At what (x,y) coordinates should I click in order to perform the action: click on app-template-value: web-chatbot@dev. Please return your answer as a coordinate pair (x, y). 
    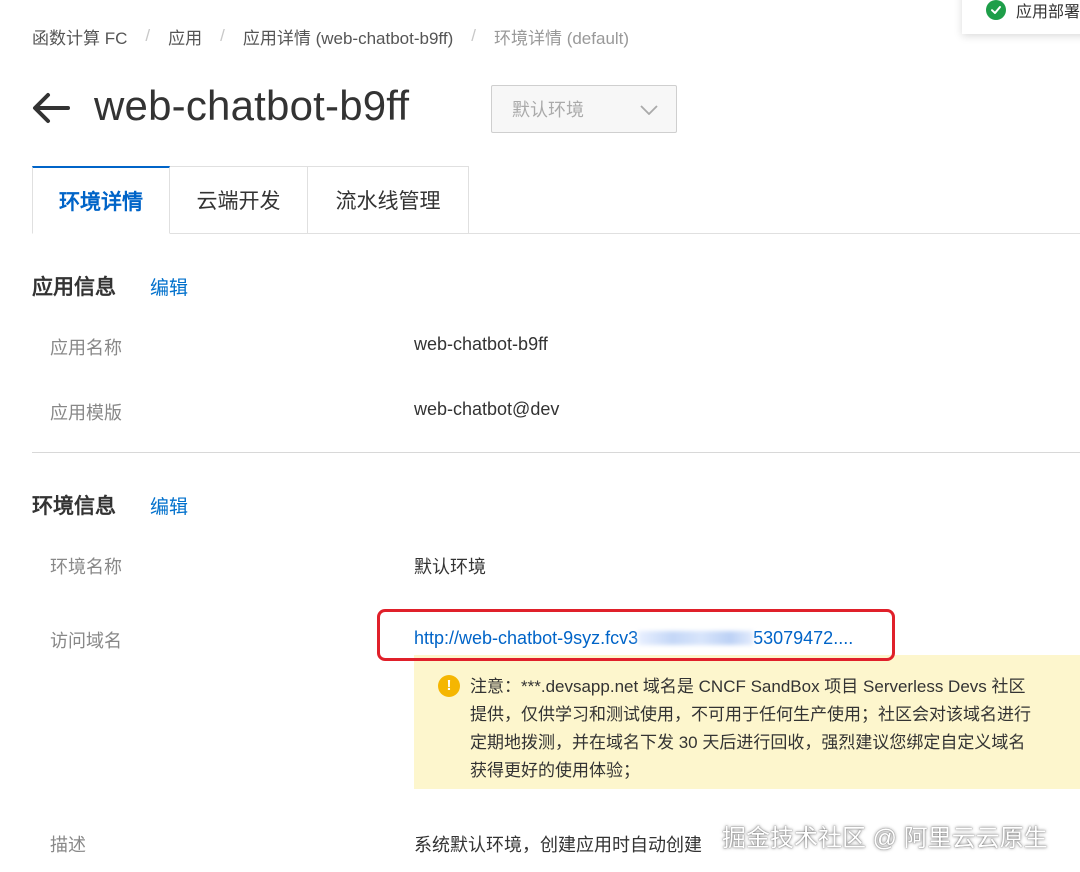
    Looking at the image, I should click on (487, 409).